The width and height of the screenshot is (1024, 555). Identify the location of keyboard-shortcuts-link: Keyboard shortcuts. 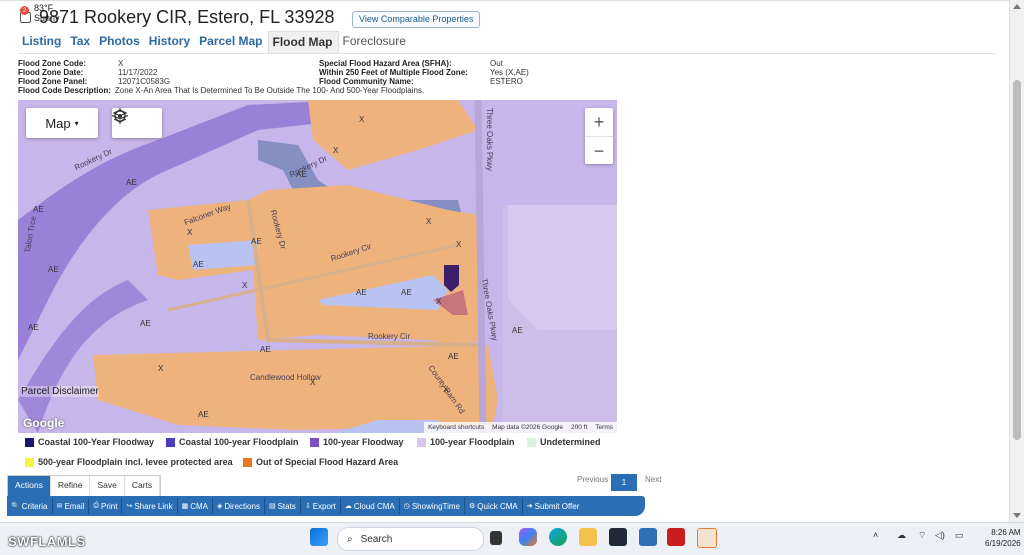
(456, 427).